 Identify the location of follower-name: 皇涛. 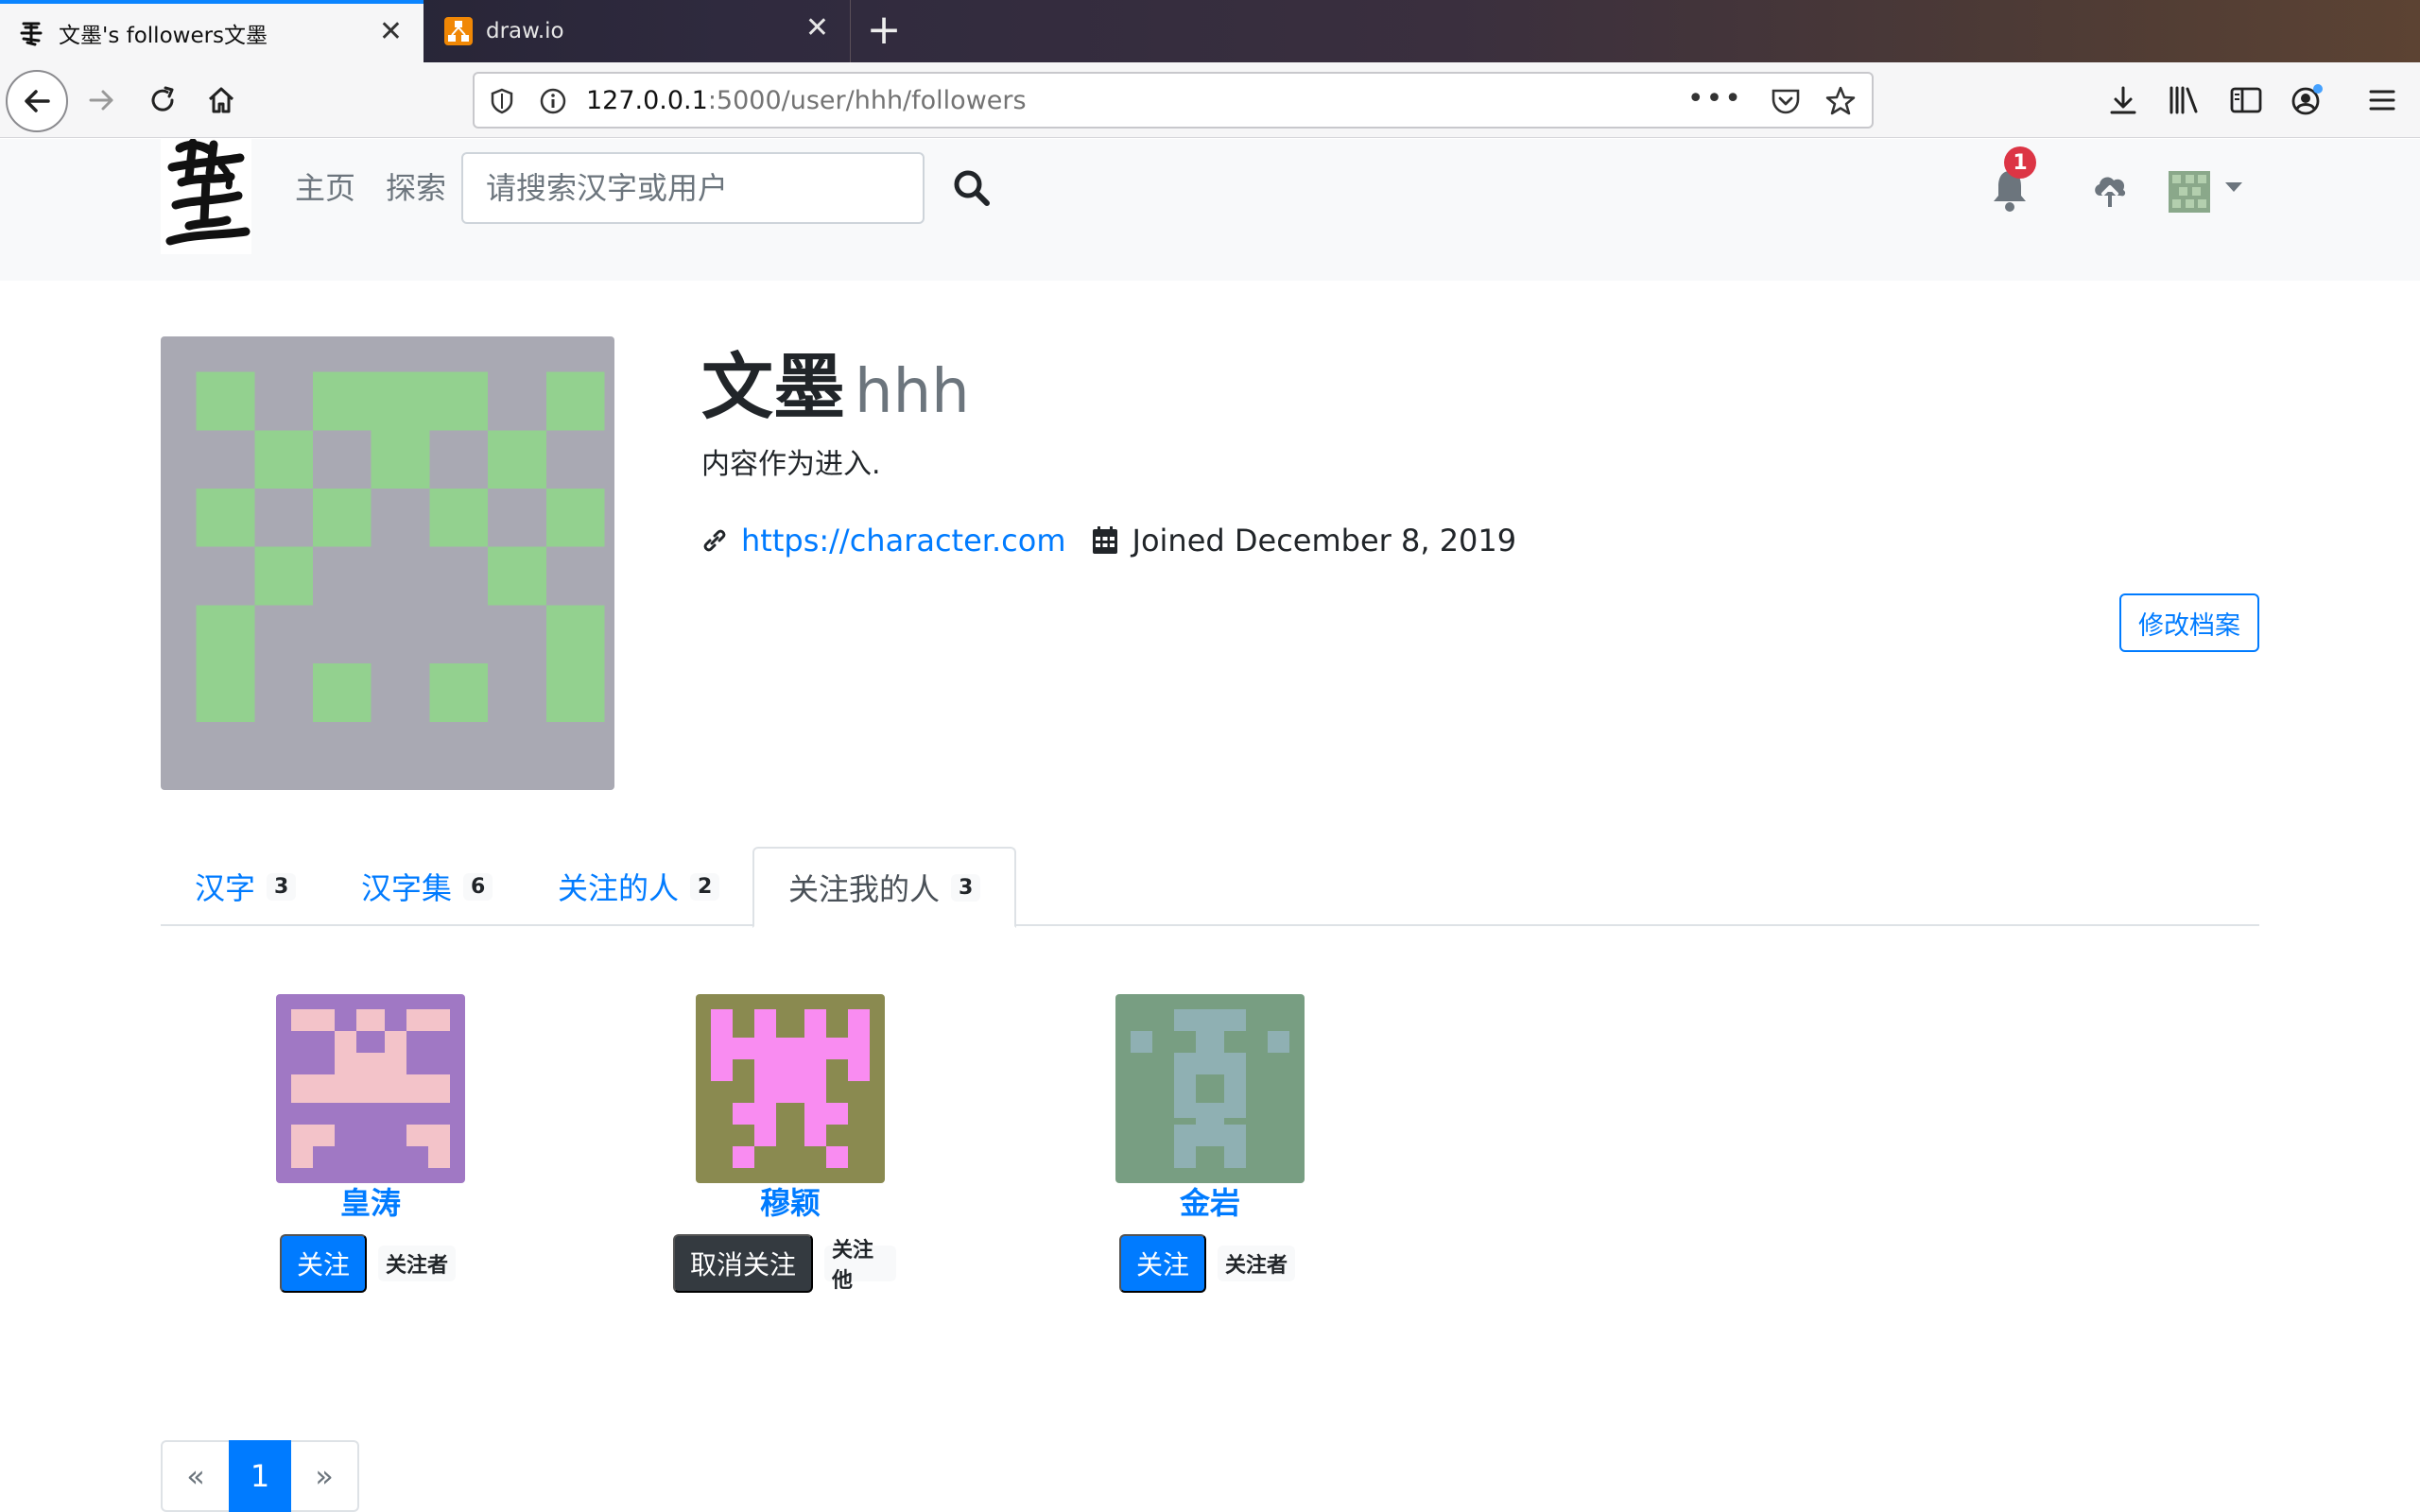
(370, 1201).